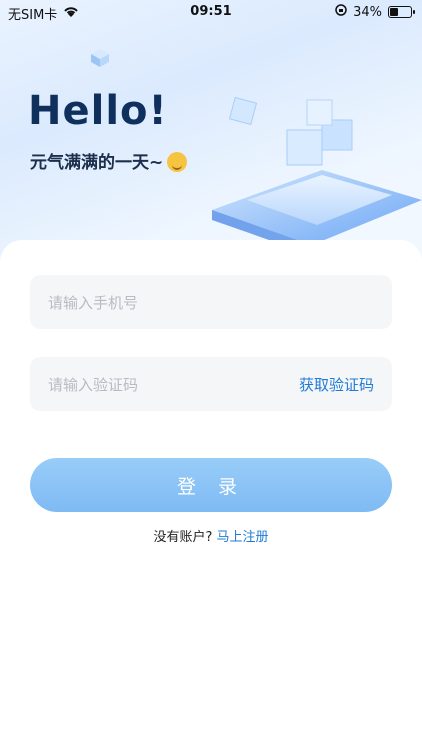 This screenshot has width=422, height=750. Describe the element at coordinates (109, 160) in the screenshot. I see `hero-subtitle: 元气满满的一天~` at that location.